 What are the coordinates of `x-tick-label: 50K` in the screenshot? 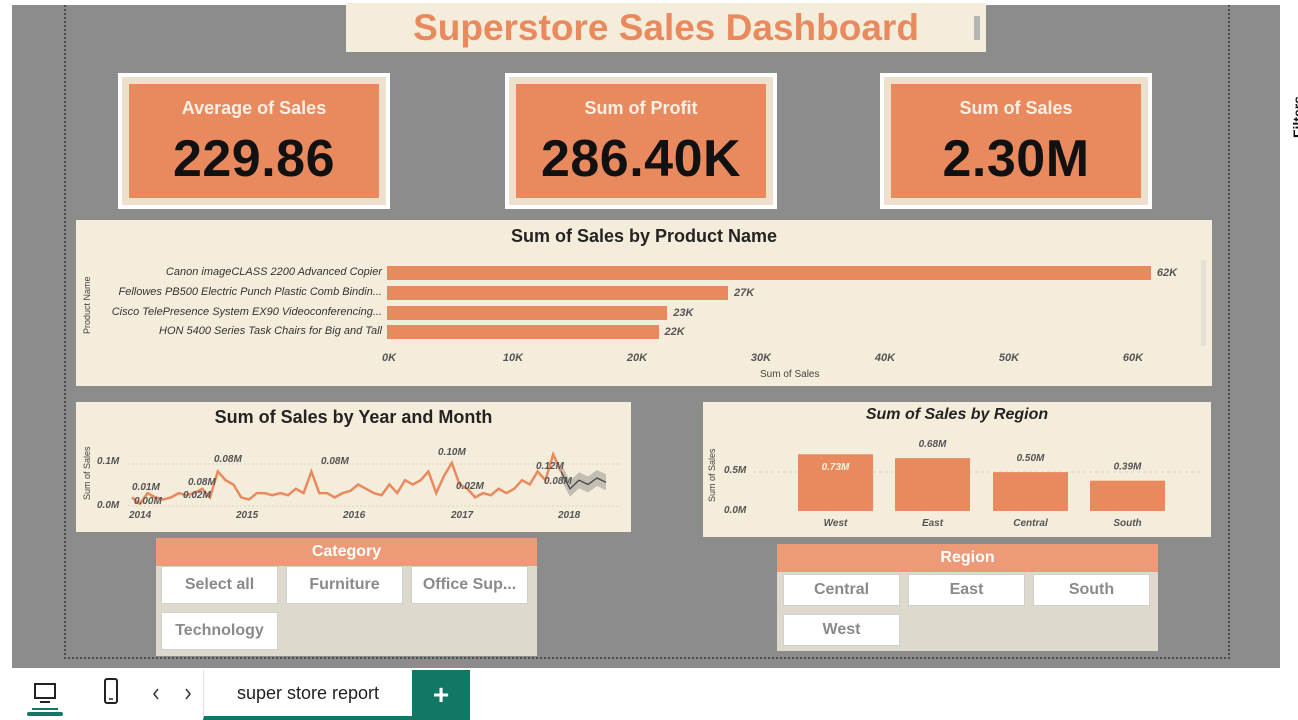 It's located at (1009, 358).